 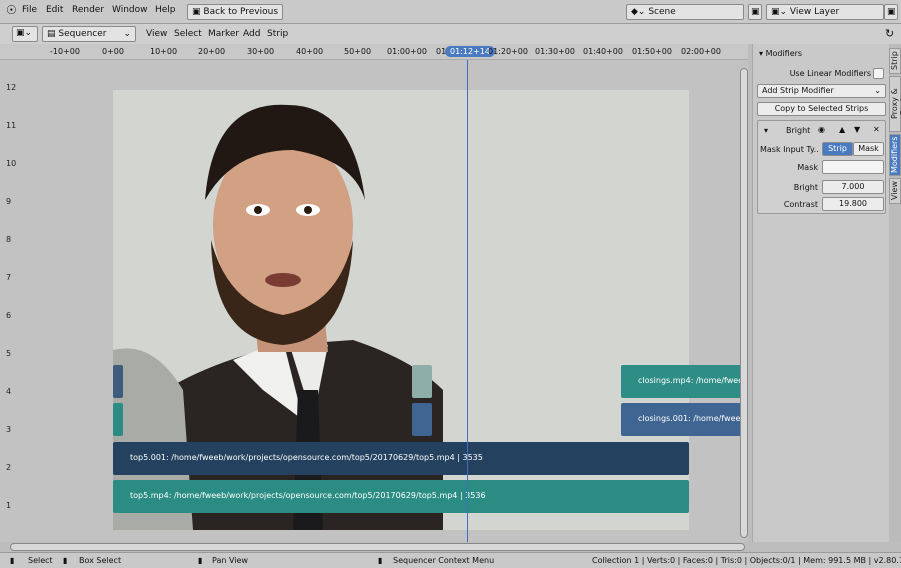 I want to click on use-linear-modifiers-label: Use Linear Modifiers, so click(x=830, y=73).